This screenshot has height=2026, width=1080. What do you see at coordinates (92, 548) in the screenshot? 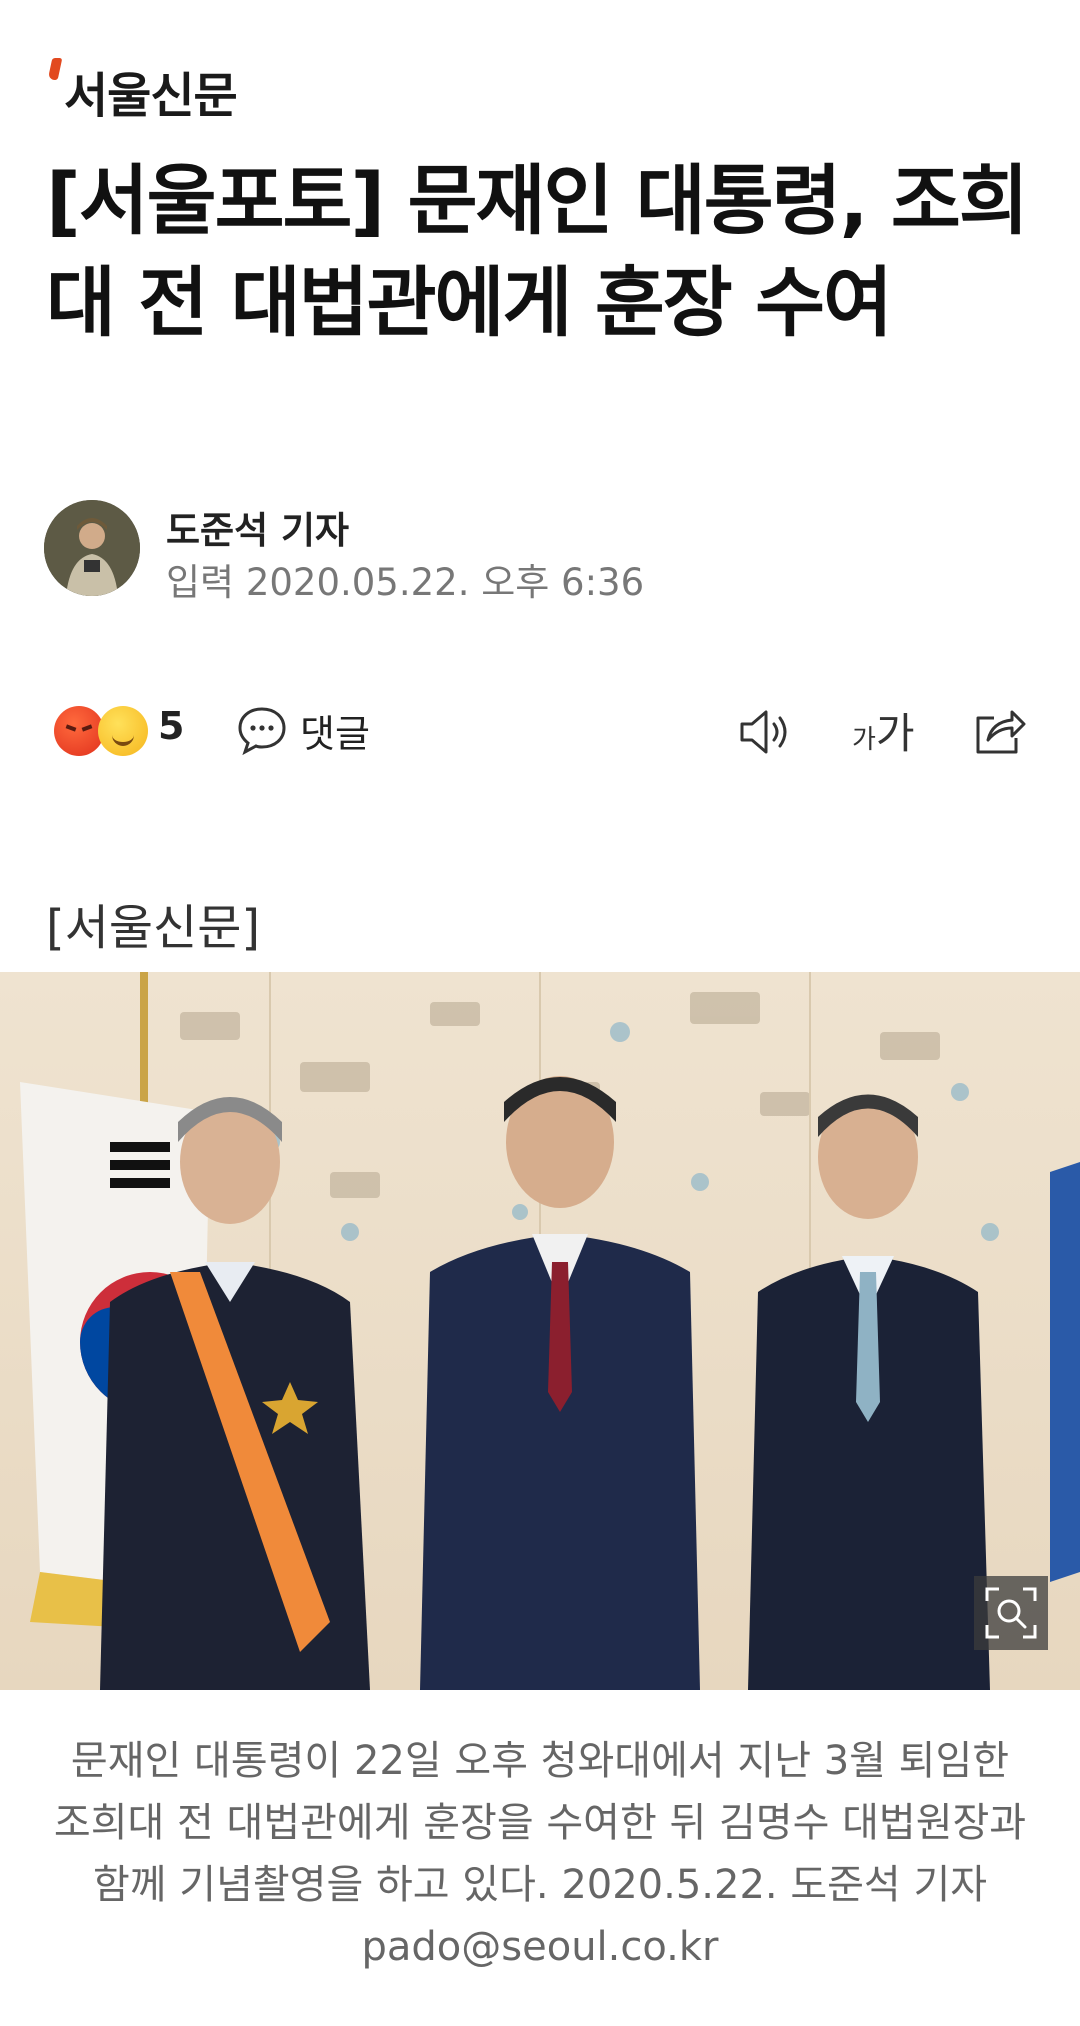
I see `author-avatar` at bounding box center [92, 548].